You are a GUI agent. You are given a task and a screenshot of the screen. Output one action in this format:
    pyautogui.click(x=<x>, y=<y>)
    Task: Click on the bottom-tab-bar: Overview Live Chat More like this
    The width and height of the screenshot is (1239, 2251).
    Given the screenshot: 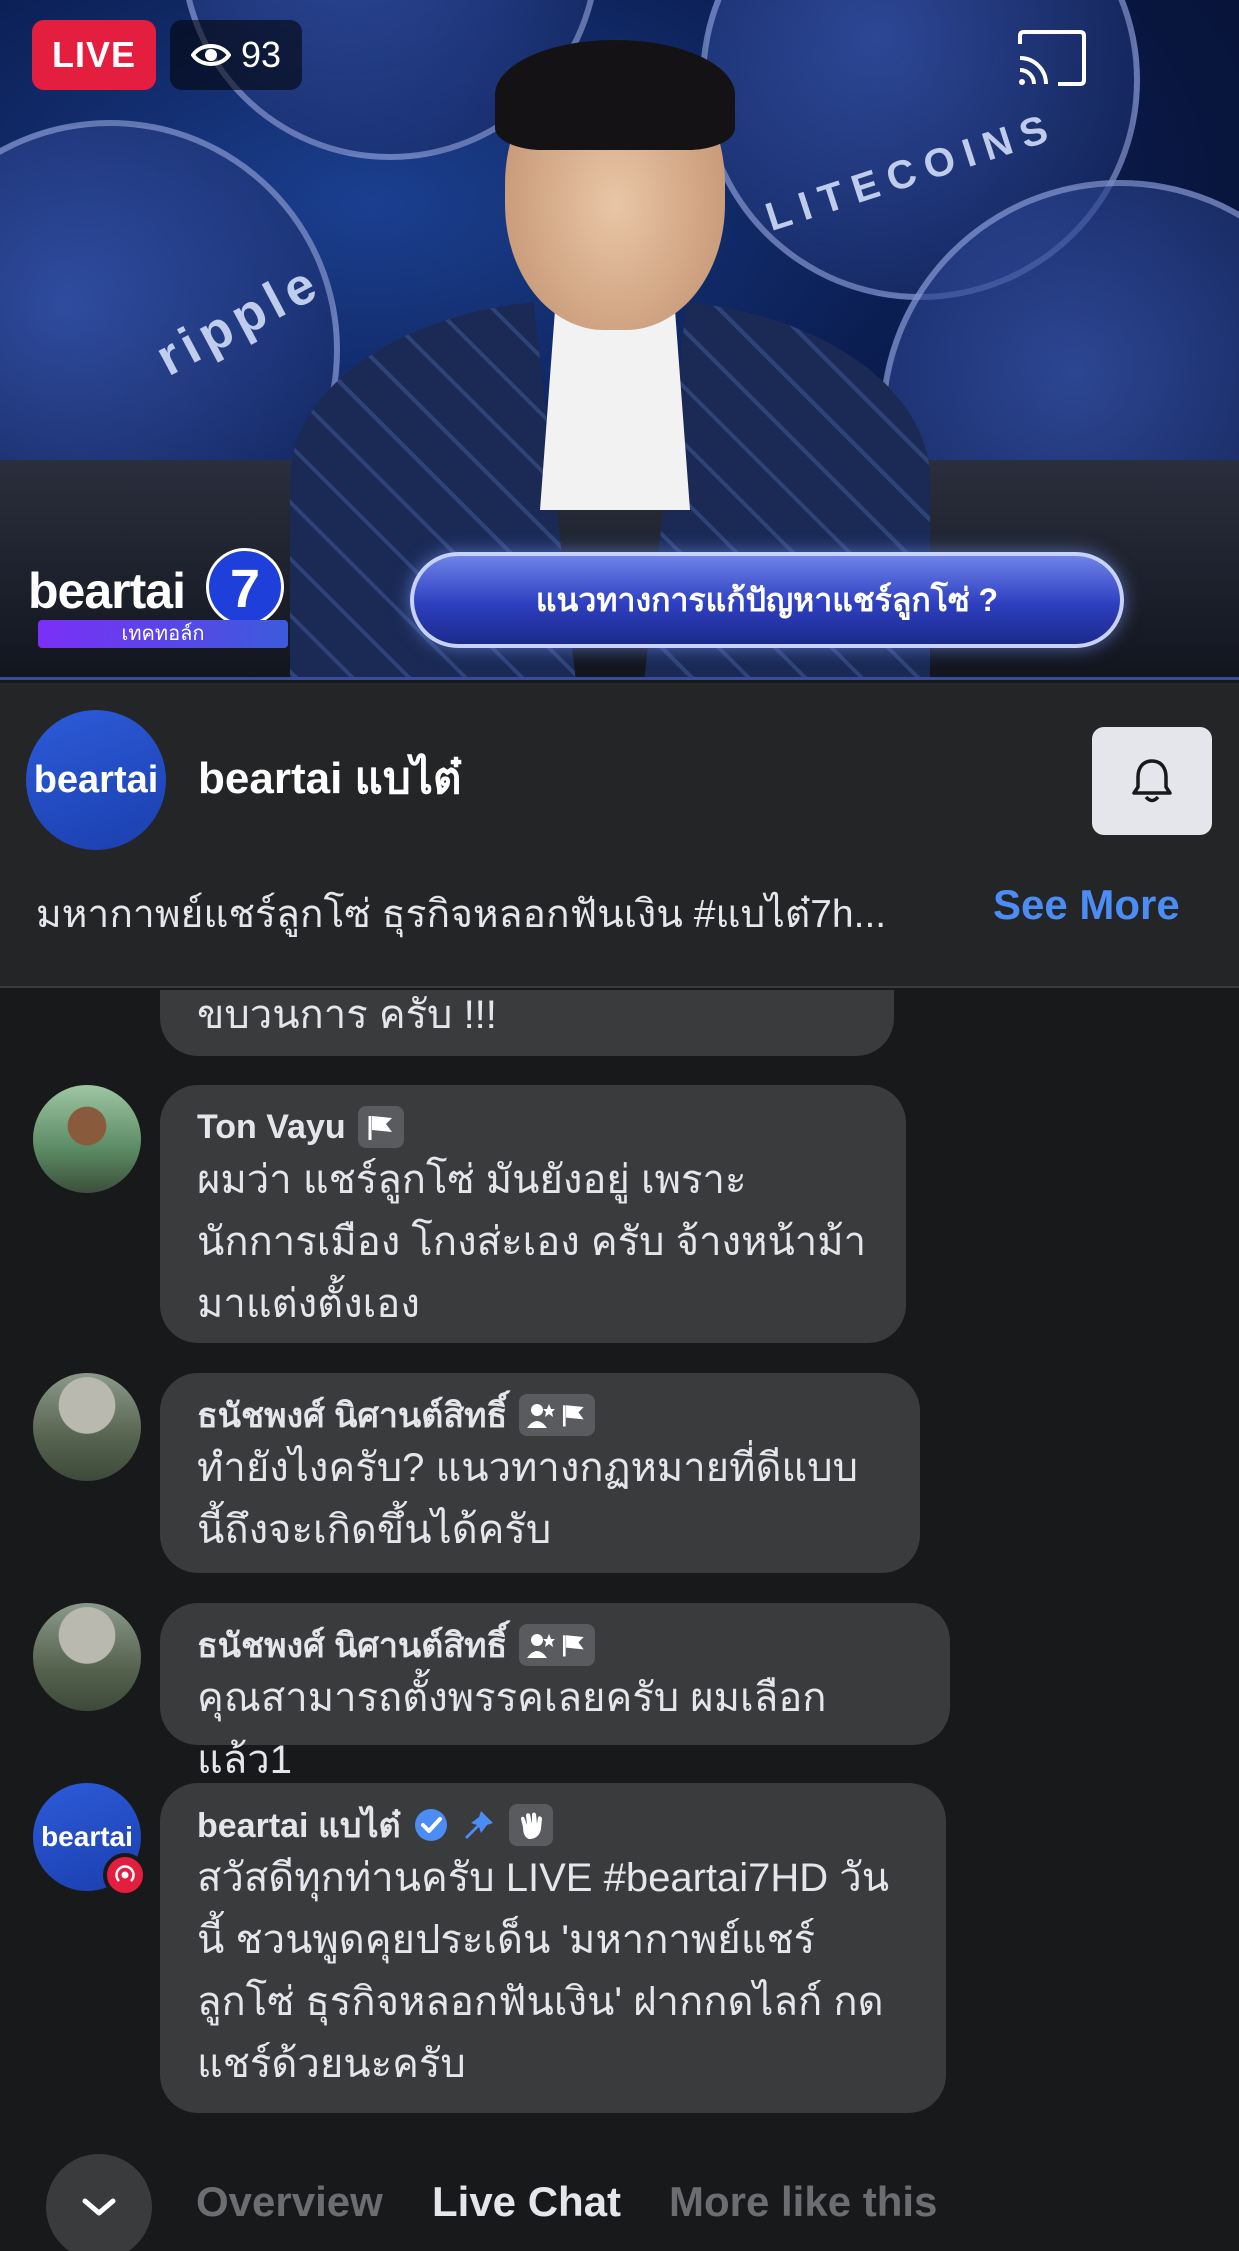 What is the action you would take?
    pyautogui.click(x=619, y=2200)
    